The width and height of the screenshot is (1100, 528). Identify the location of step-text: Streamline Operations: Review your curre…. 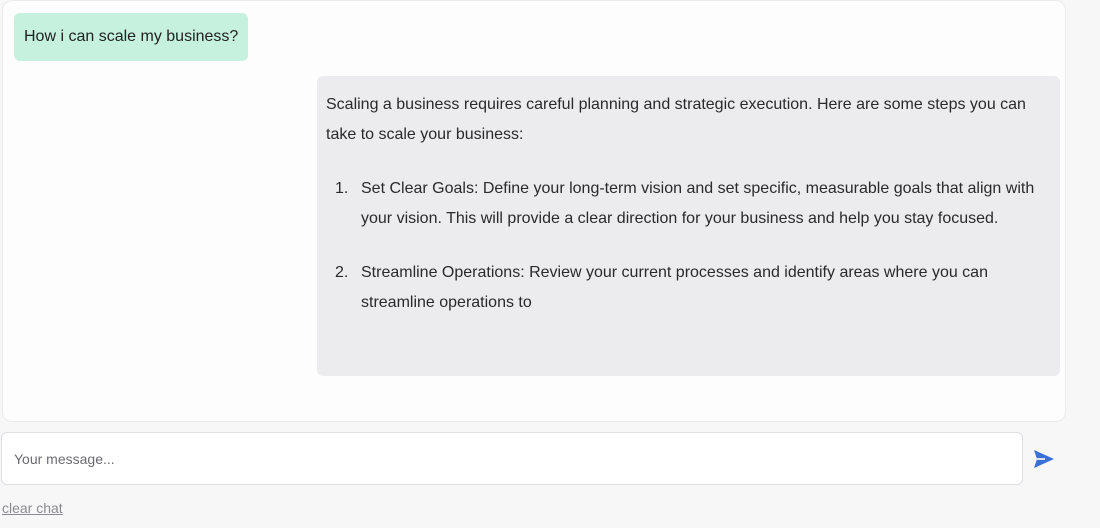
(674, 287).